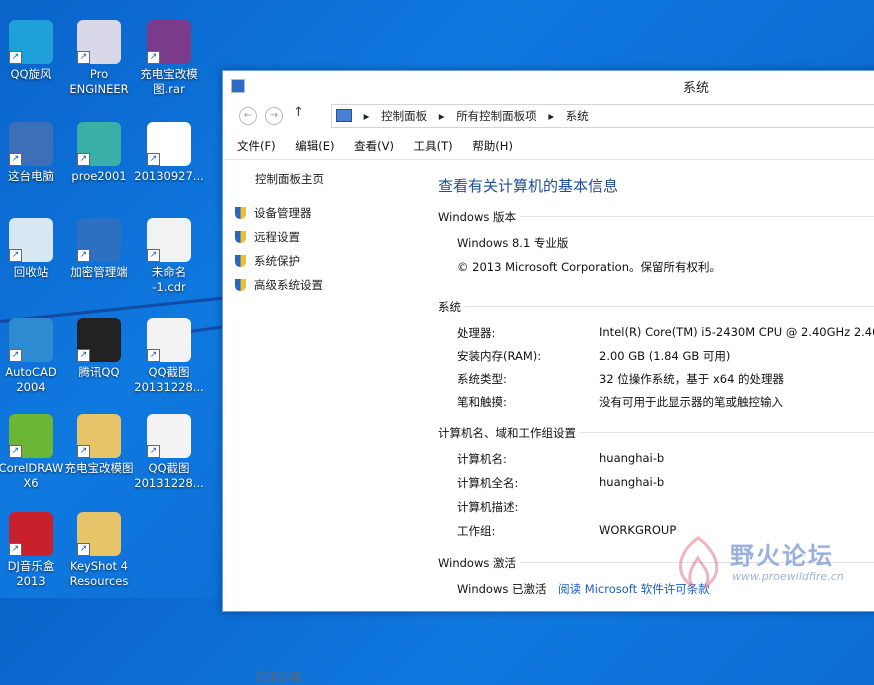 This screenshot has width=874, height=685. Describe the element at coordinates (31, 573) in the screenshot. I see `desktop-icon-label: DJ音乐盒 2013` at that location.